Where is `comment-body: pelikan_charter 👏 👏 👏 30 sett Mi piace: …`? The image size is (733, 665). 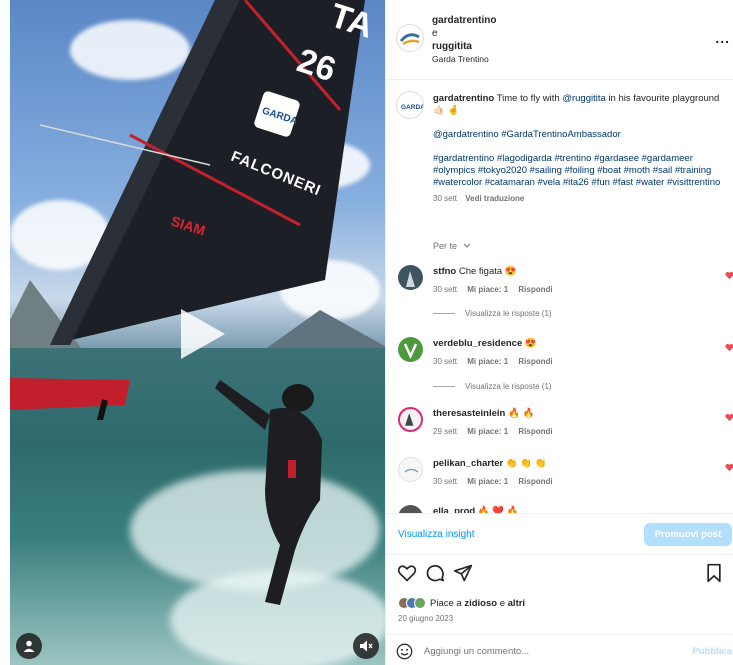 comment-body: pelikan_charter 👏 👏 👏 30 sett Mi piace: … is located at coordinates (568, 473).